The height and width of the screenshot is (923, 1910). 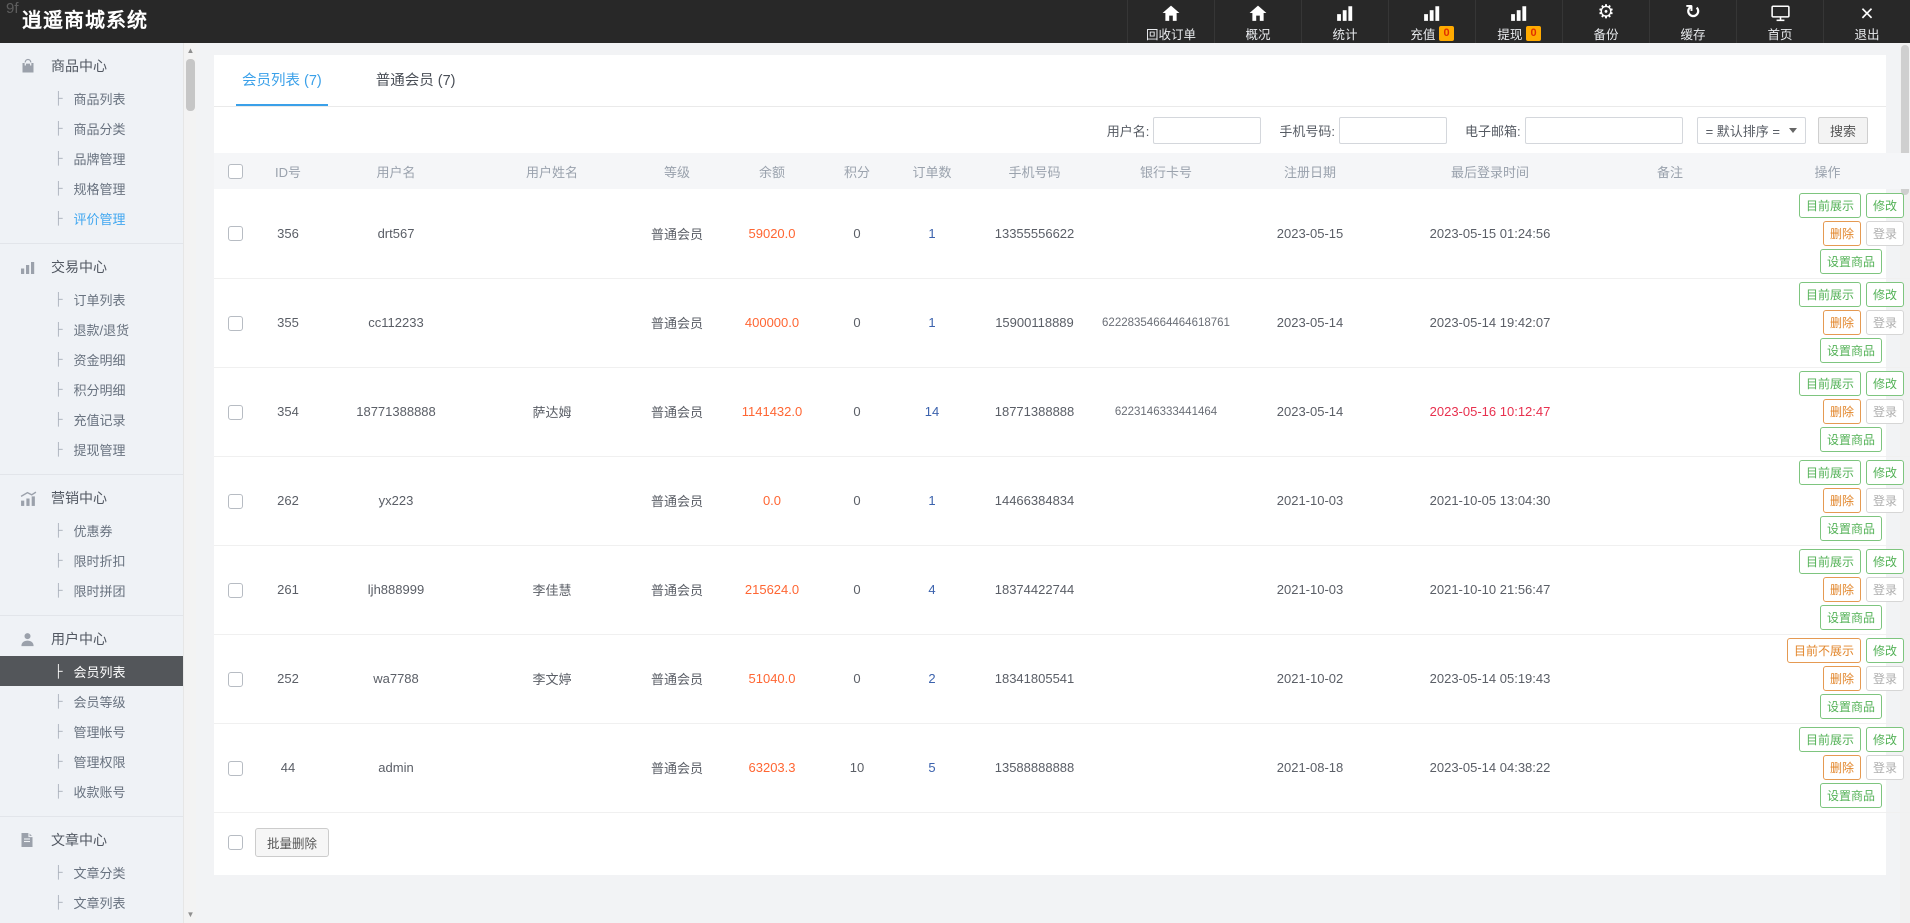 I want to click on sidebar-scrollbar: ▲ ▼, so click(x=189, y=483).